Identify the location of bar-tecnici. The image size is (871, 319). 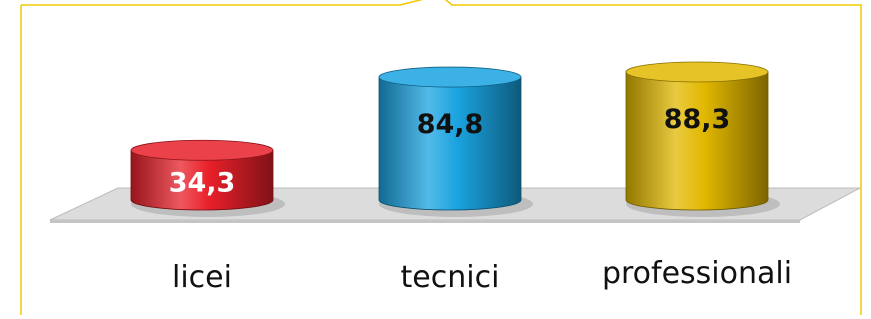
(450, 143).